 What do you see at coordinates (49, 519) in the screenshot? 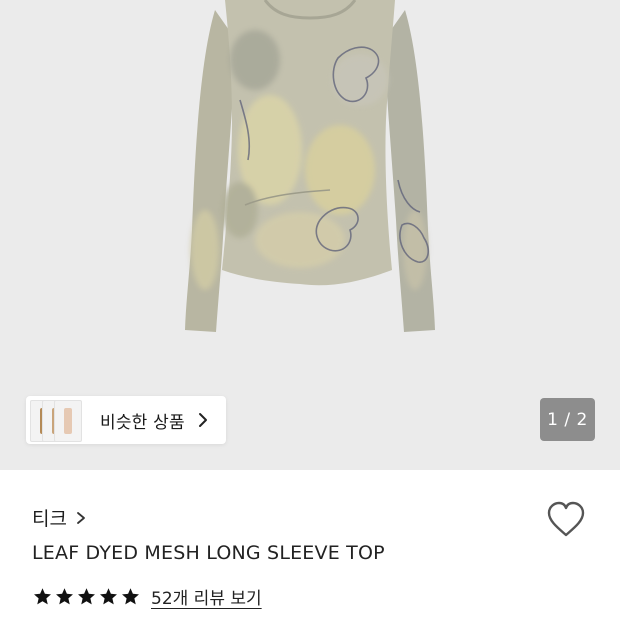
I see `brand-name: 티크` at bounding box center [49, 519].